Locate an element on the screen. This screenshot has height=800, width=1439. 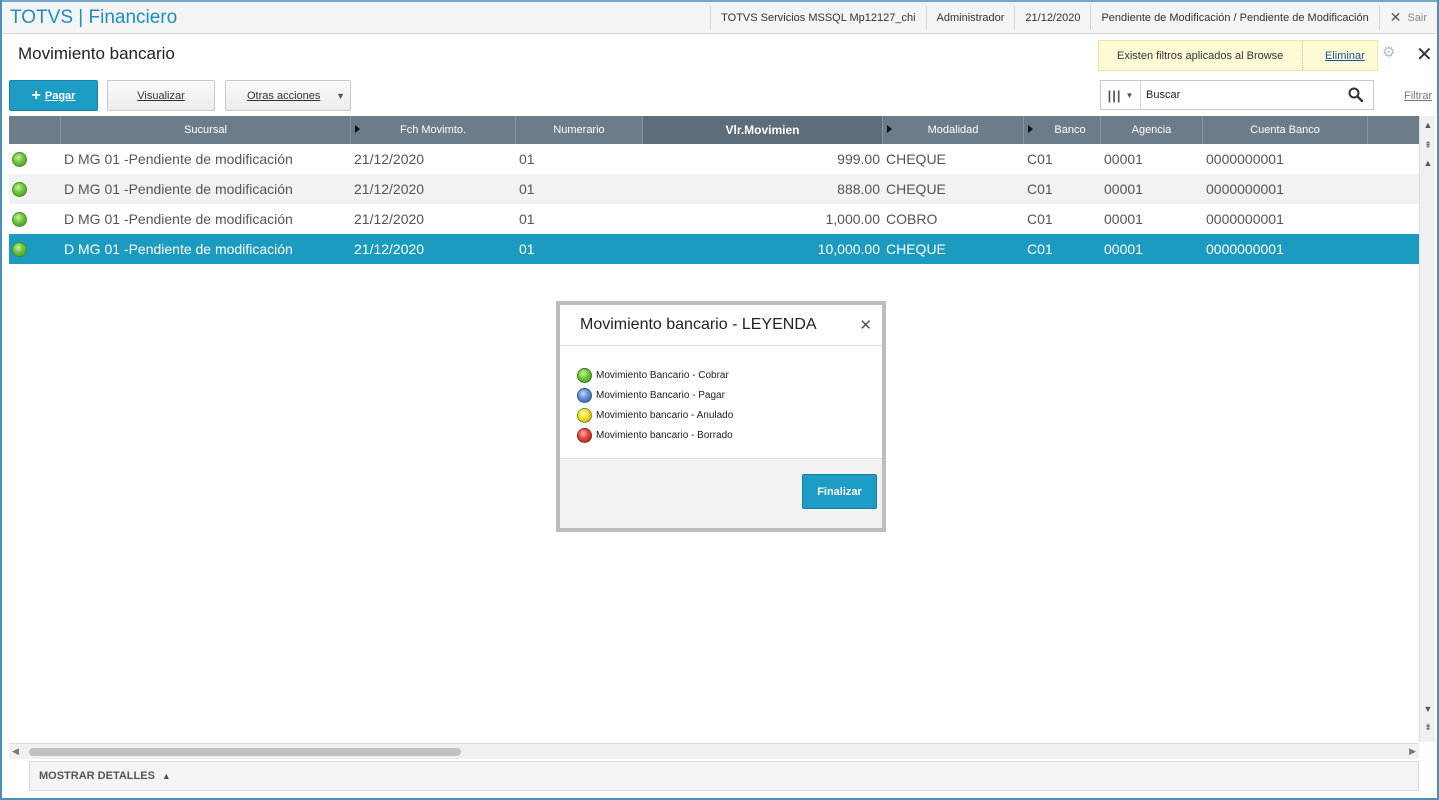
scroll-page-down-icon: ⇟ is located at coordinates (1428, 727).